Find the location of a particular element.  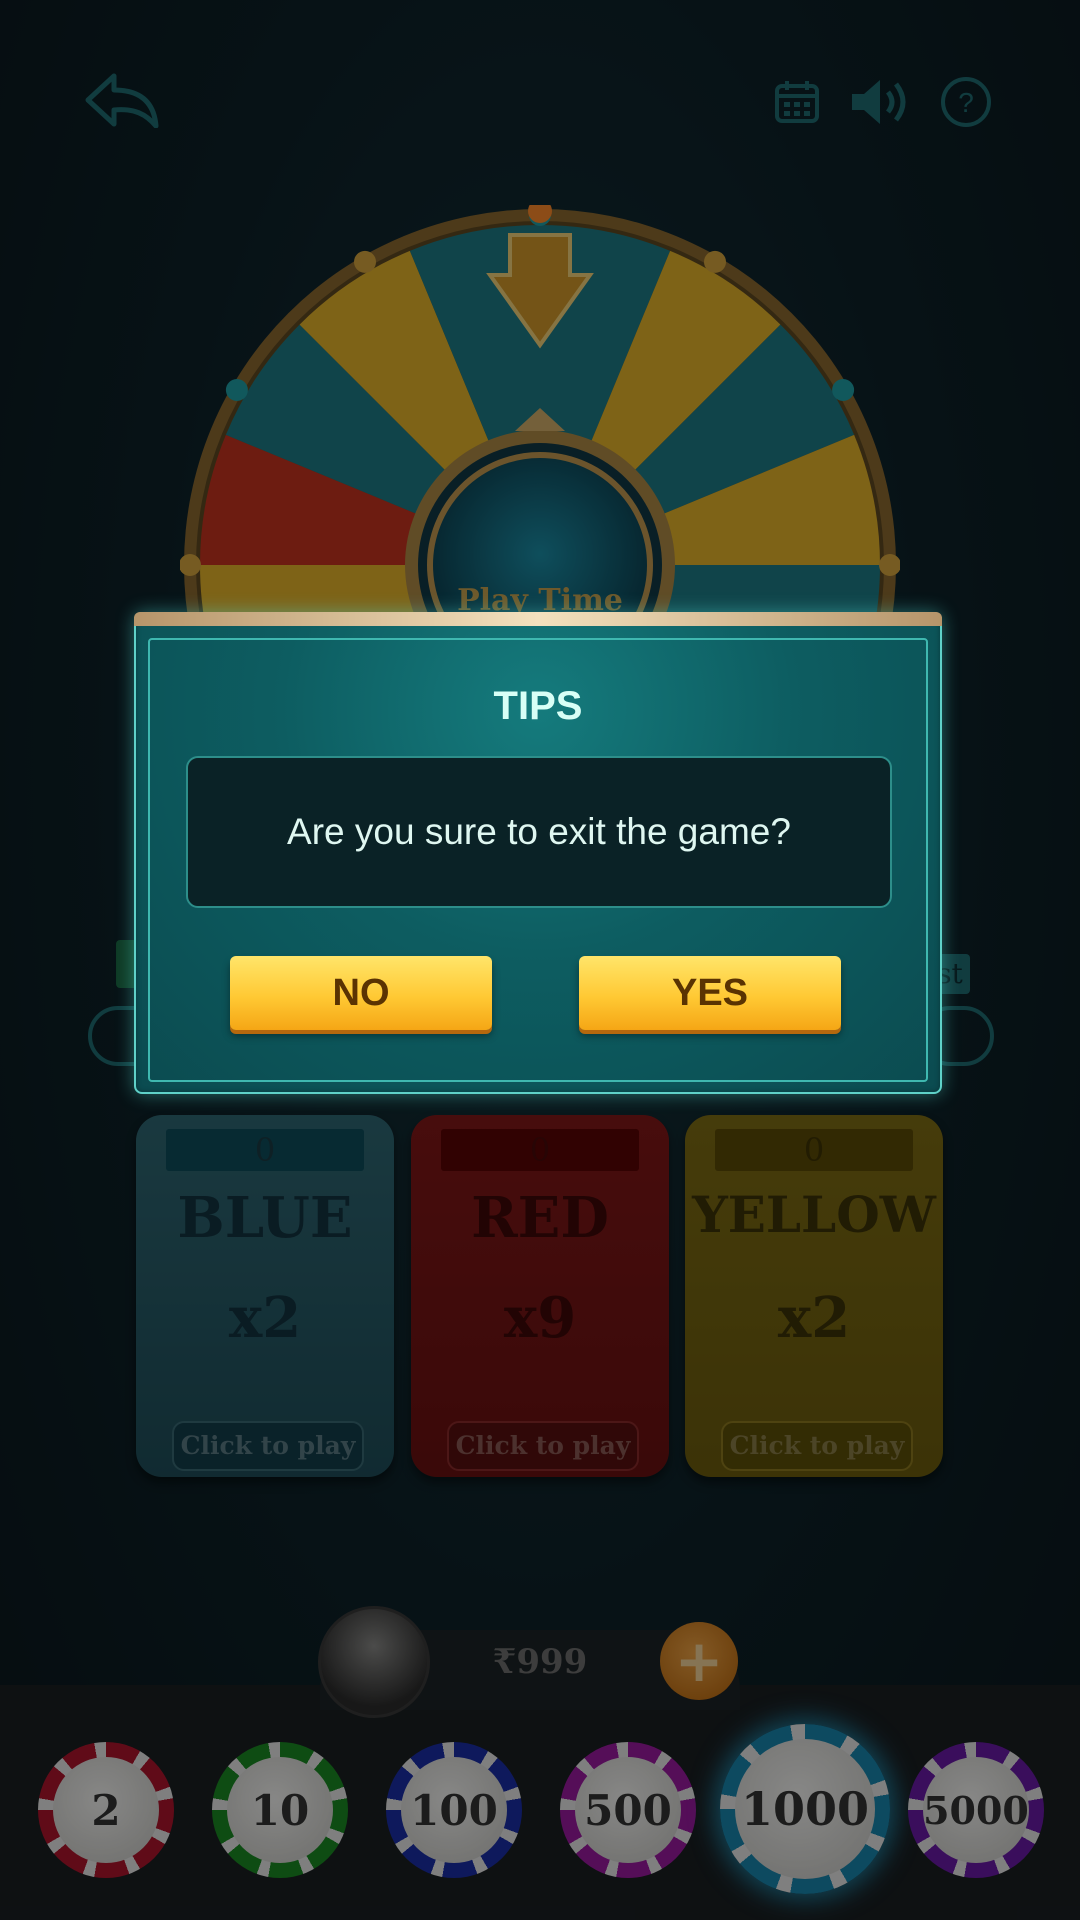

dialog-message-box: Are you sure to exit the game? is located at coordinates (539, 832).